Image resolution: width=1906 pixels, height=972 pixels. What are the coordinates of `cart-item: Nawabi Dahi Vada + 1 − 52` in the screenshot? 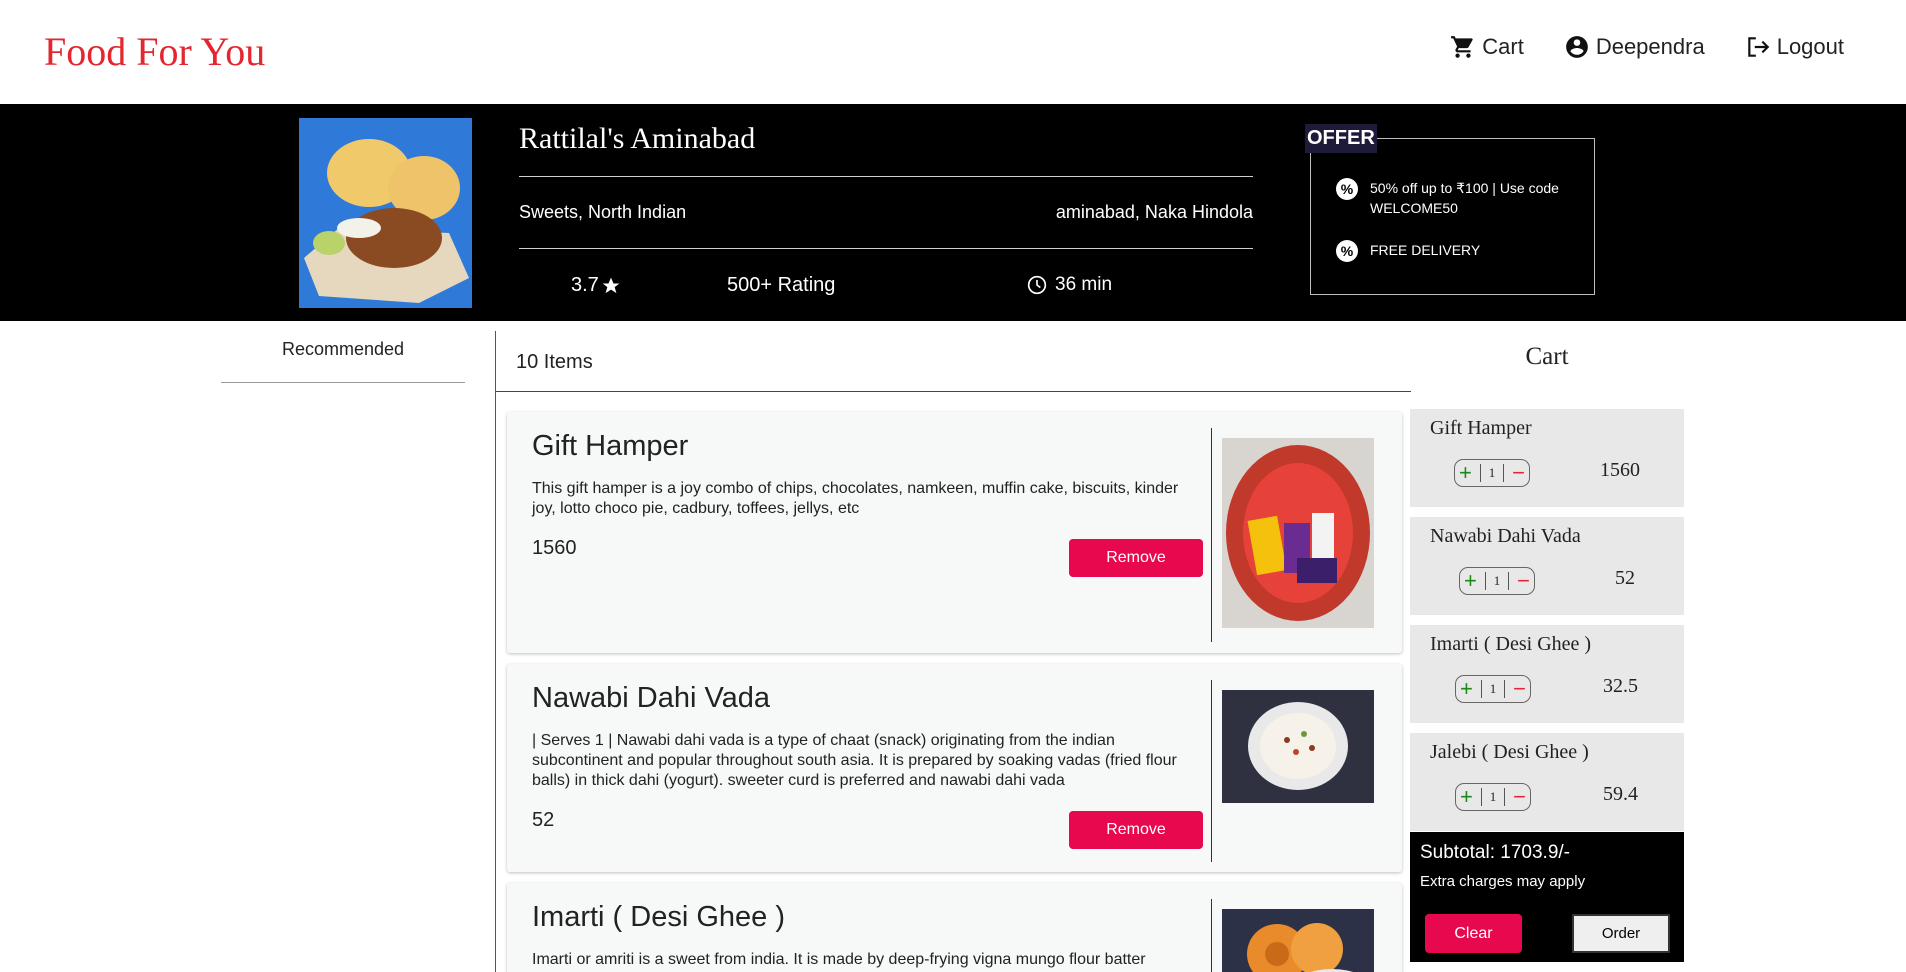 It's located at (1547, 566).